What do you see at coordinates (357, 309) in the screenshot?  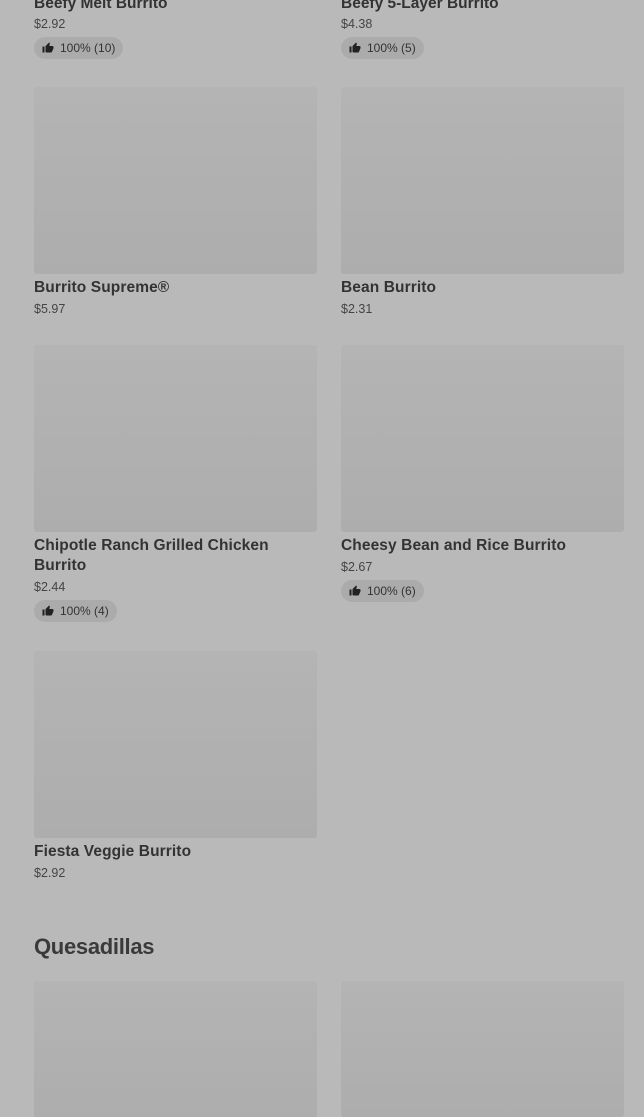 I see `item-price: $2.31` at bounding box center [357, 309].